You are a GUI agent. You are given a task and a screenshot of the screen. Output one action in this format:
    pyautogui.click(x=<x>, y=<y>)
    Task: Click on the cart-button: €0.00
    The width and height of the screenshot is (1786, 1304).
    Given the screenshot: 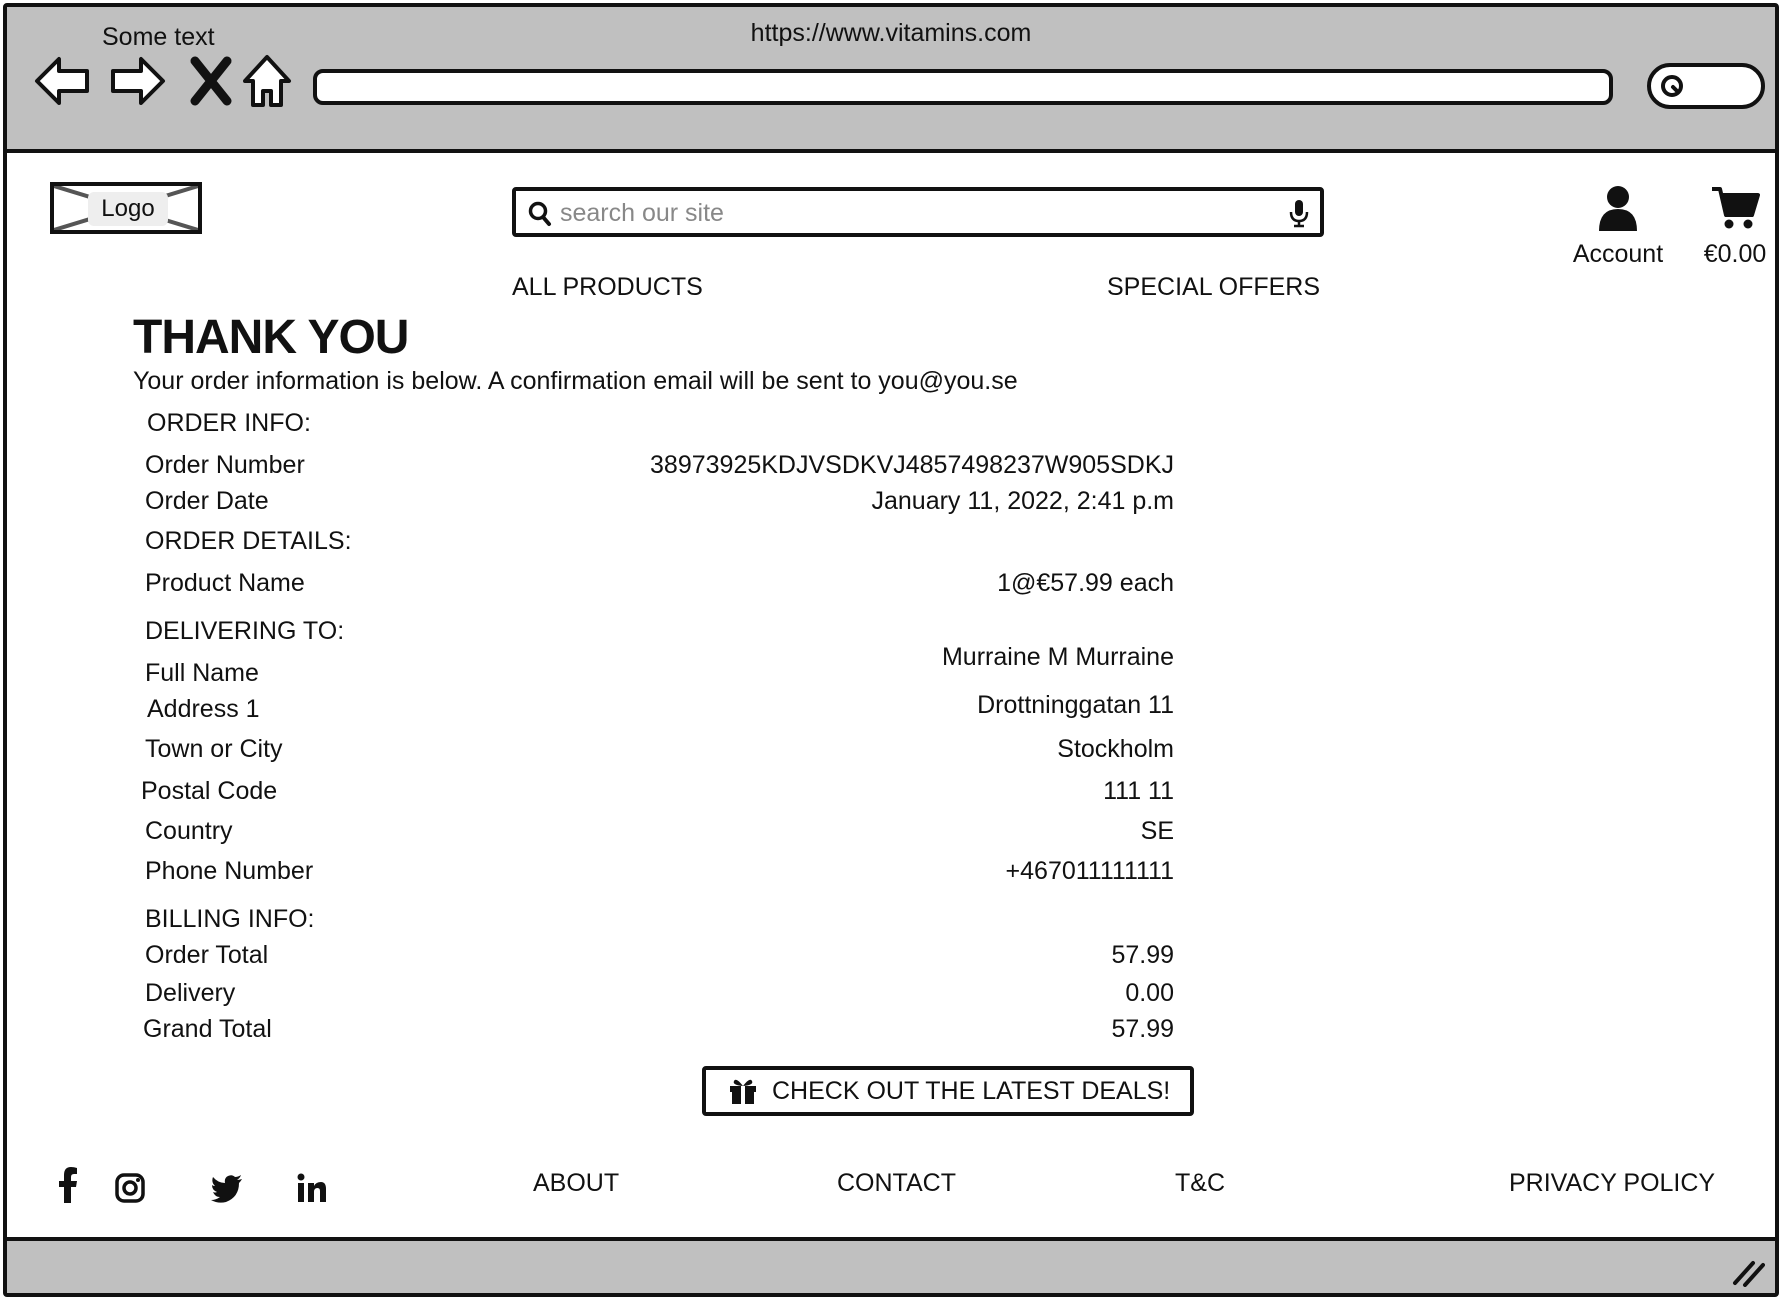 What is the action you would take?
    pyautogui.click(x=1735, y=227)
    